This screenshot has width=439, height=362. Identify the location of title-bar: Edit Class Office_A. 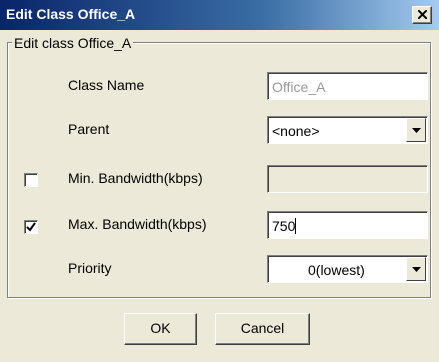
(219, 15).